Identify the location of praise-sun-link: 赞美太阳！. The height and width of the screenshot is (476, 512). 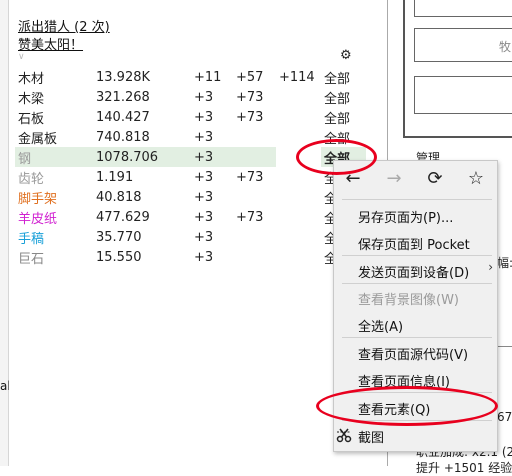
(50, 43).